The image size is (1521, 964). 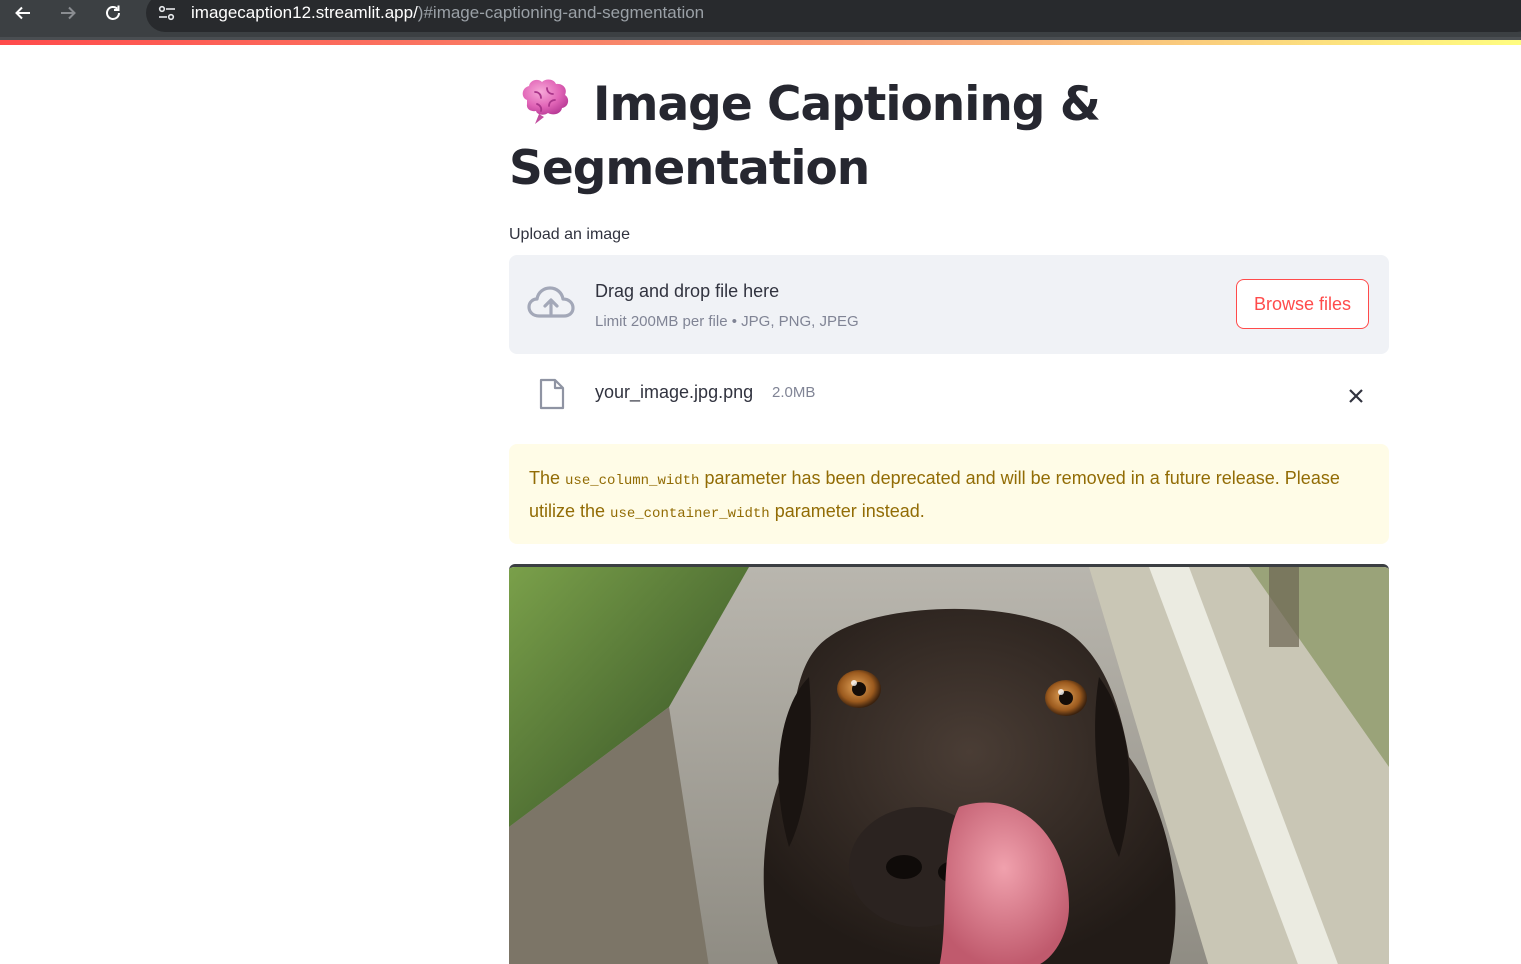 What do you see at coordinates (569, 234) in the screenshot?
I see `uploader-label: Upload an image` at bounding box center [569, 234].